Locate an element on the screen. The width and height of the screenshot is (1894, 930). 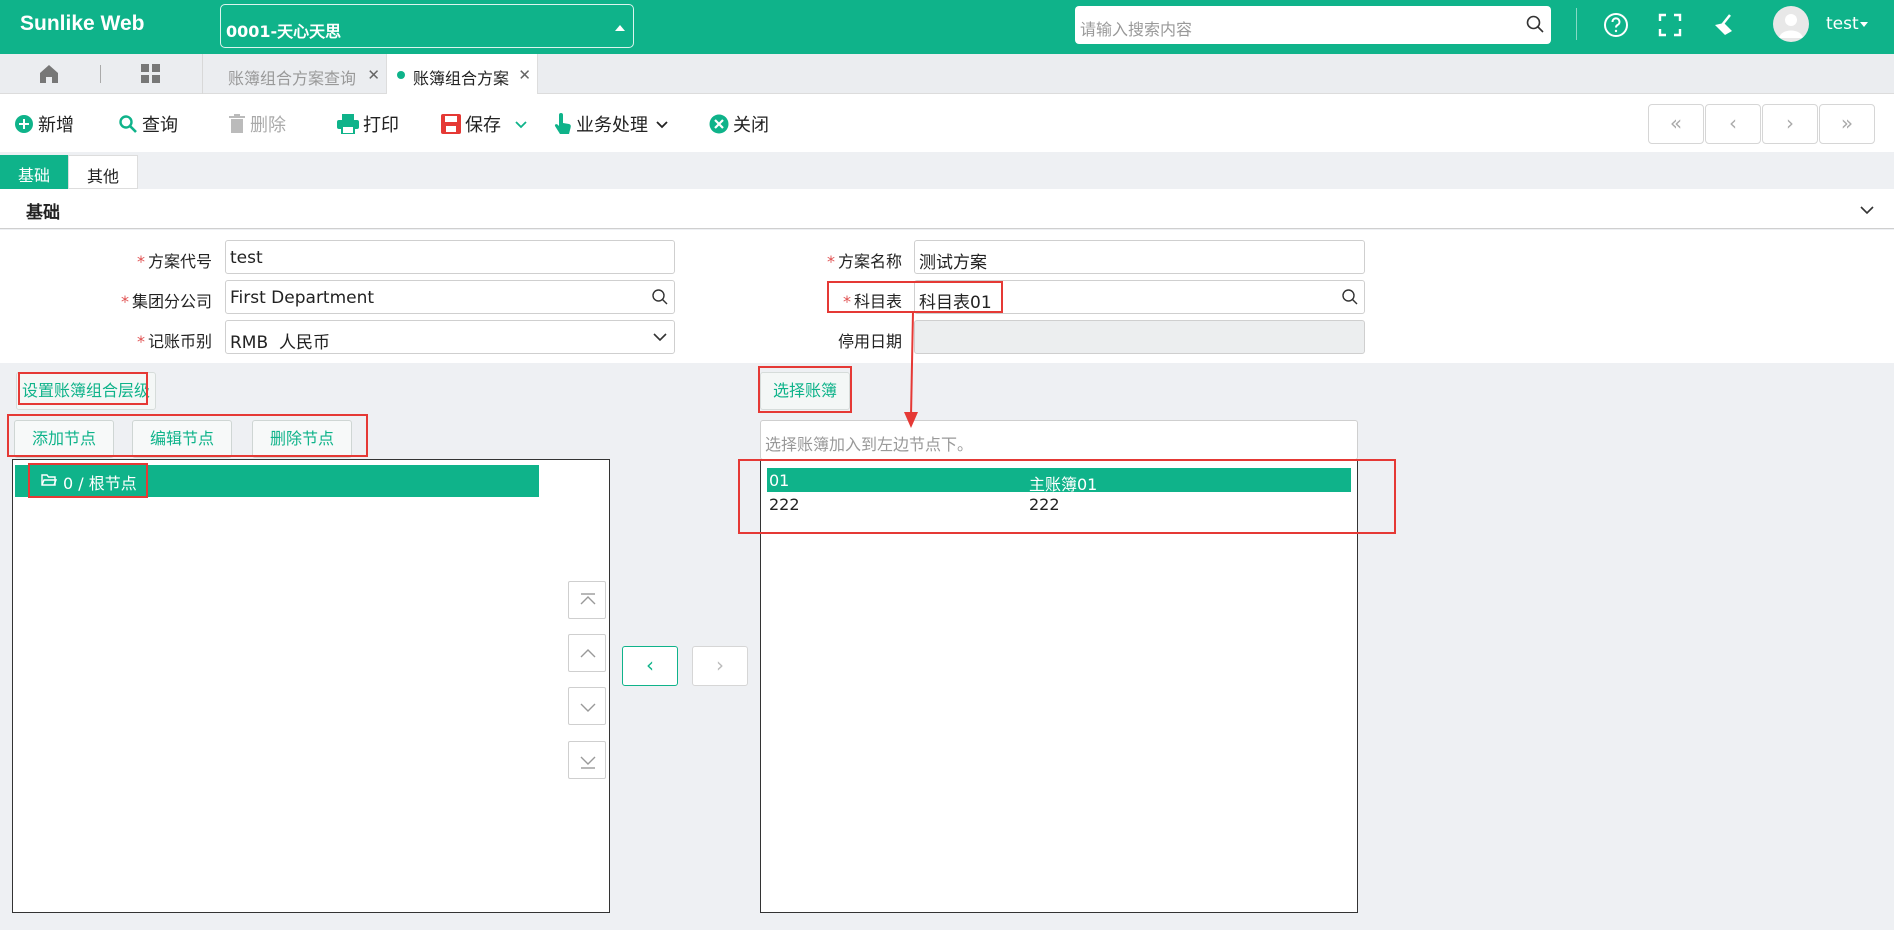
list-item: 01 主账簿01 is located at coordinates (1059, 481).